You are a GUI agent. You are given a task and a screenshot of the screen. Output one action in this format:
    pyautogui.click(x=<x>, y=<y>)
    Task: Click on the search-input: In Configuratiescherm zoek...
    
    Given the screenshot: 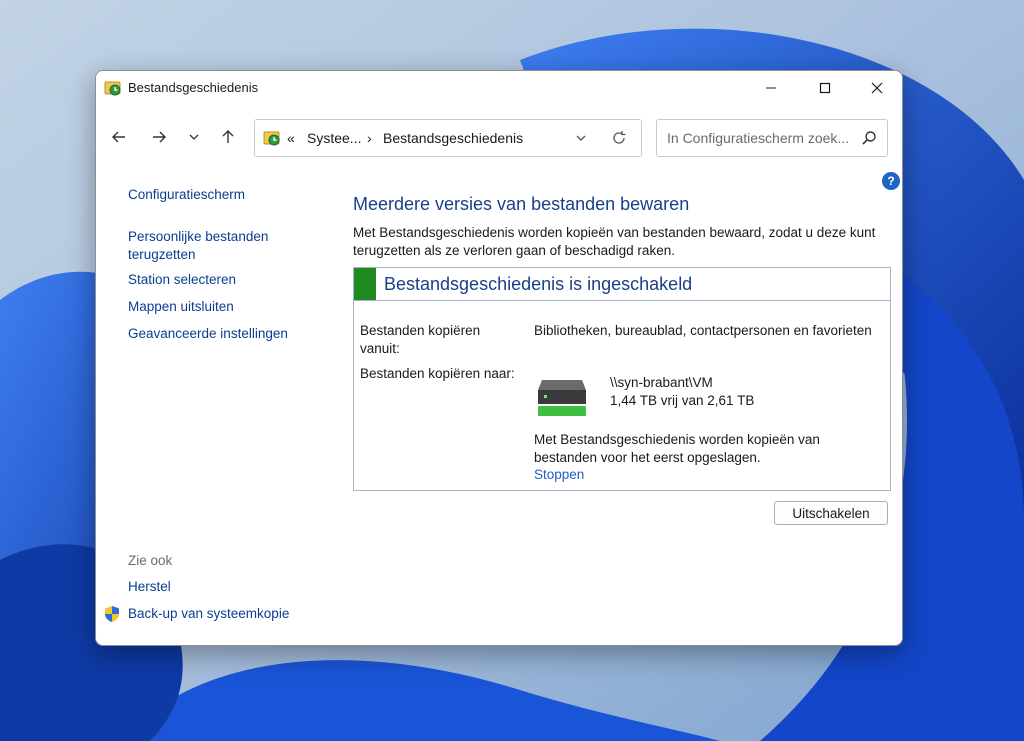 What is the action you would take?
    pyautogui.click(x=772, y=138)
    